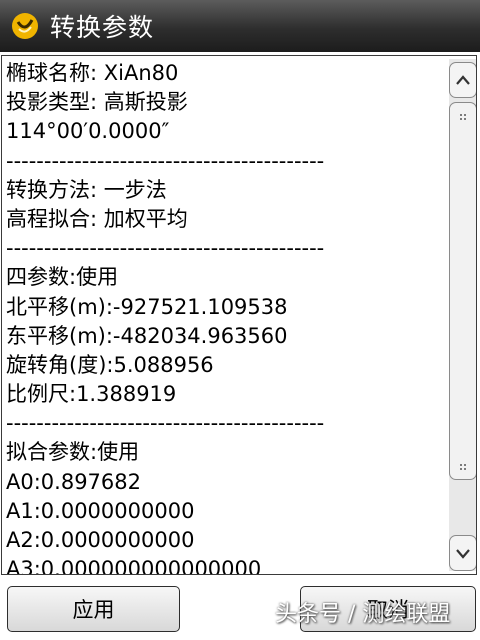 This screenshot has width=480, height=640. Describe the element at coordinates (240, 26) in the screenshot. I see `title-bar: 转换参数` at that location.